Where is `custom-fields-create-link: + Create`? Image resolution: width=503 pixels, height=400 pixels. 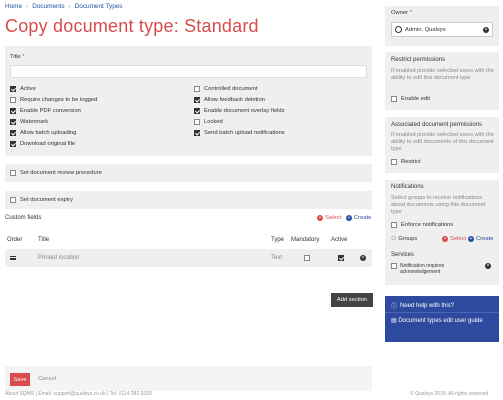 custom-fields-create-link: + Create is located at coordinates (358, 218).